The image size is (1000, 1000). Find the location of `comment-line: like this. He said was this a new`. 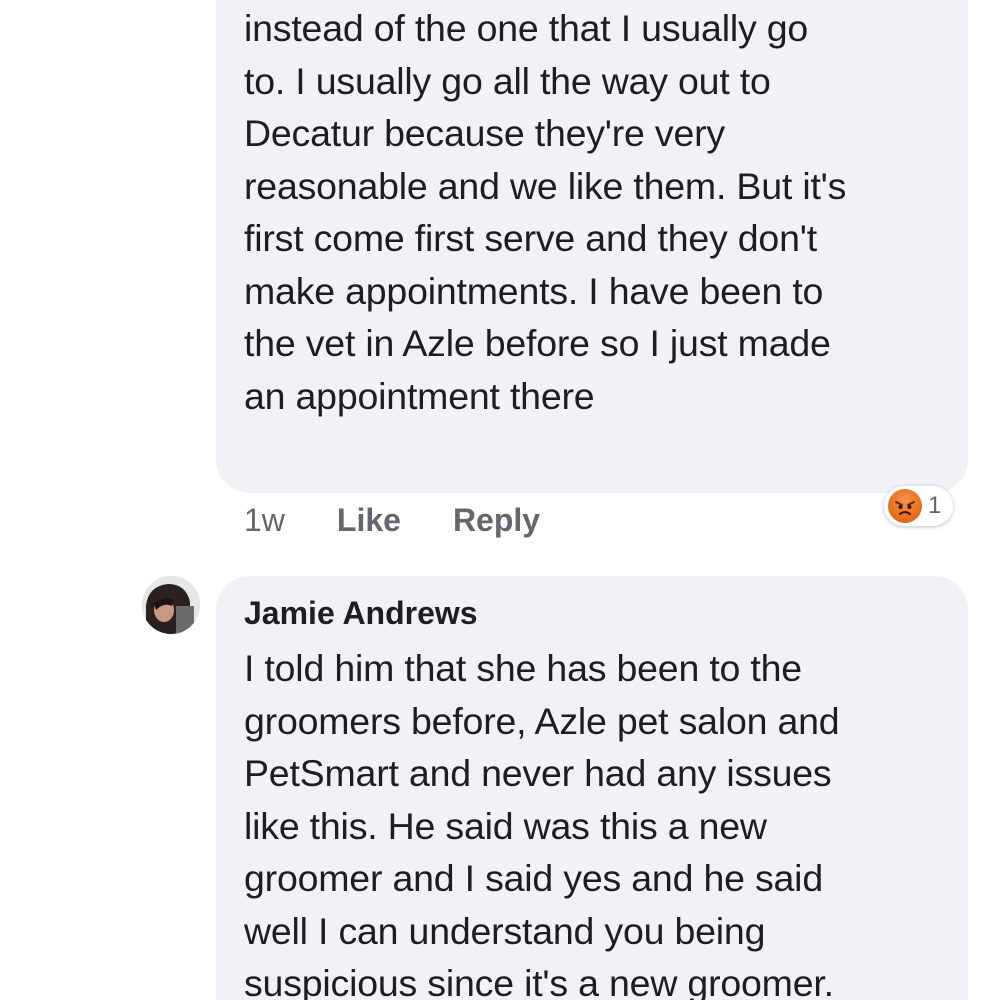

comment-line: like this. He said was this a new is located at coordinates (505, 825).